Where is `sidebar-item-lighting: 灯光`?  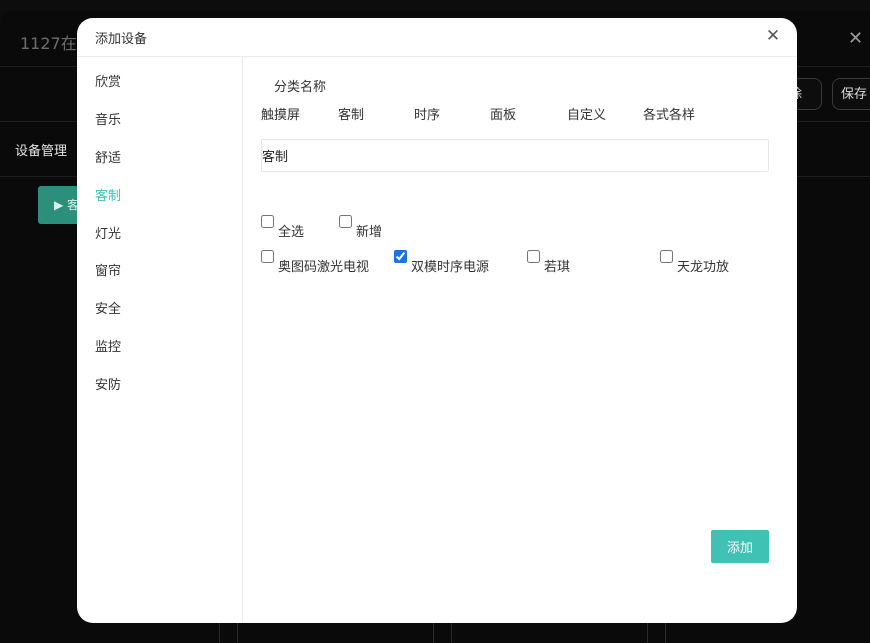 sidebar-item-lighting: 灯光 is located at coordinates (108, 232).